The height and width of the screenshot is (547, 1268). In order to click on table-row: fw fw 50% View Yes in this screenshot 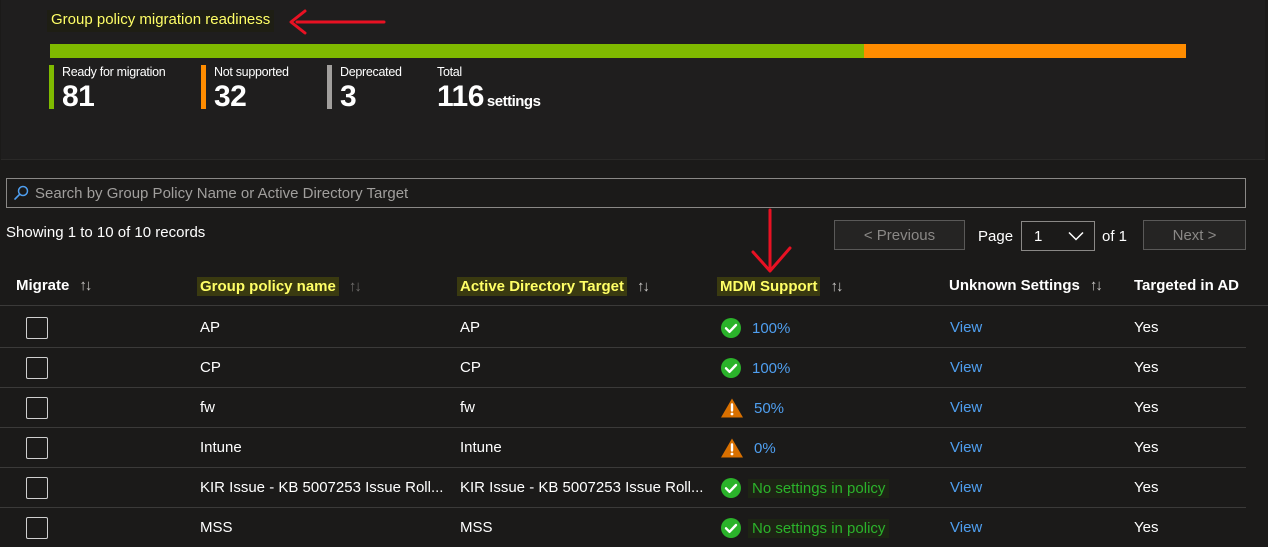, I will do `click(623, 408)`.